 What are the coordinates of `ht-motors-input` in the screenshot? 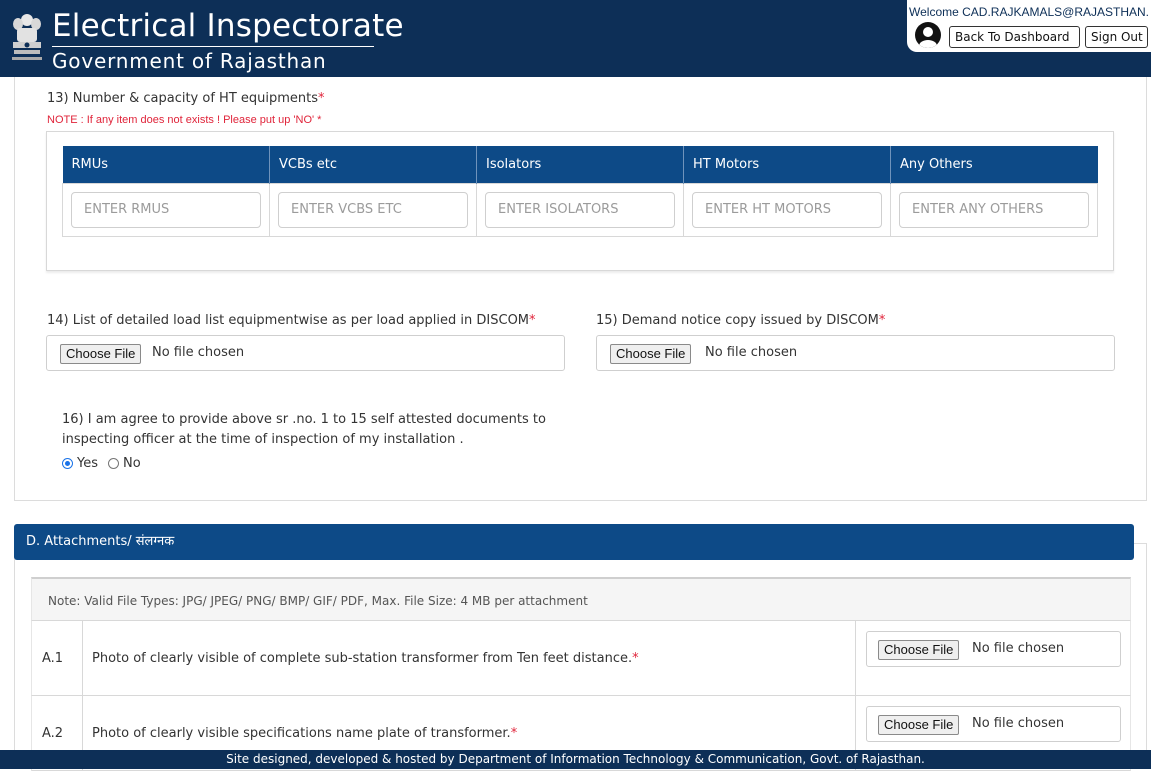 It's located at (787, 209).